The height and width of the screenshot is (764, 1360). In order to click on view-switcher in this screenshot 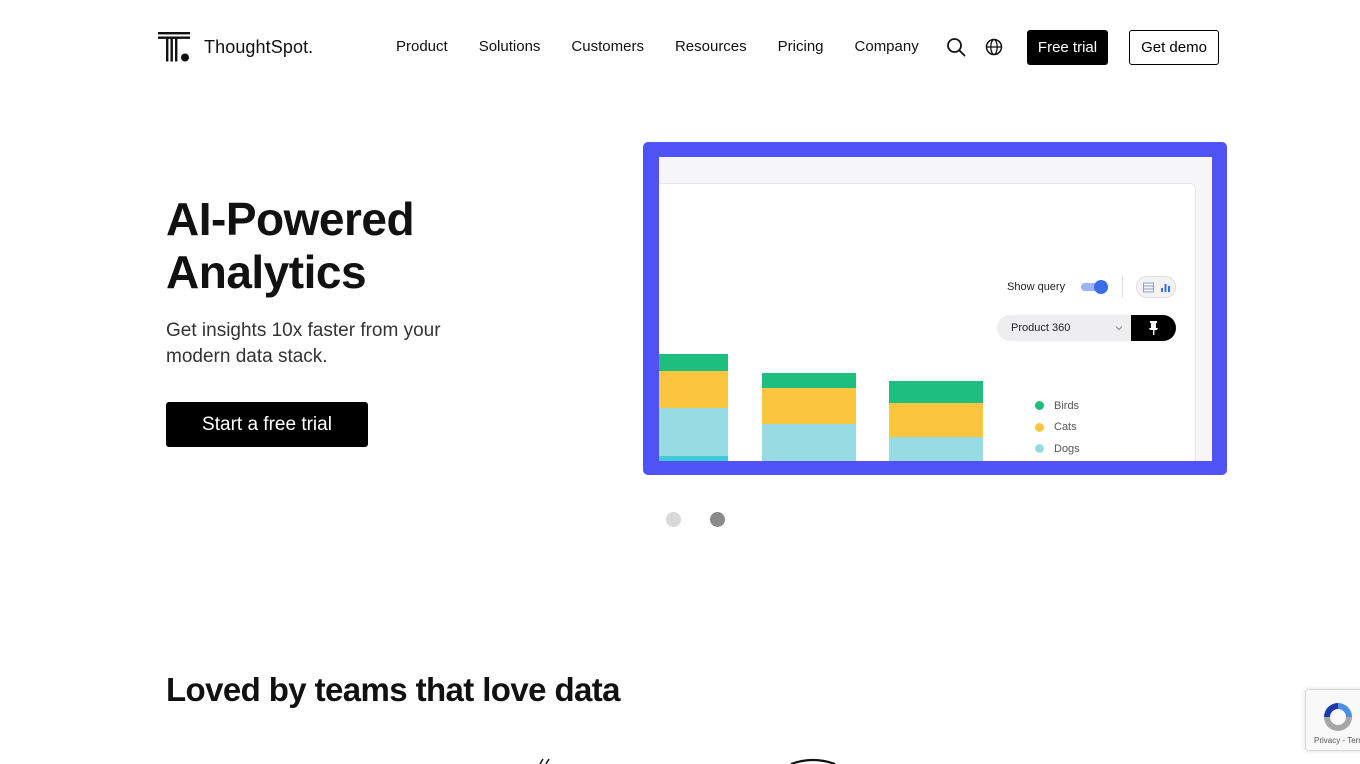, I will do `click(1156, 287)`.